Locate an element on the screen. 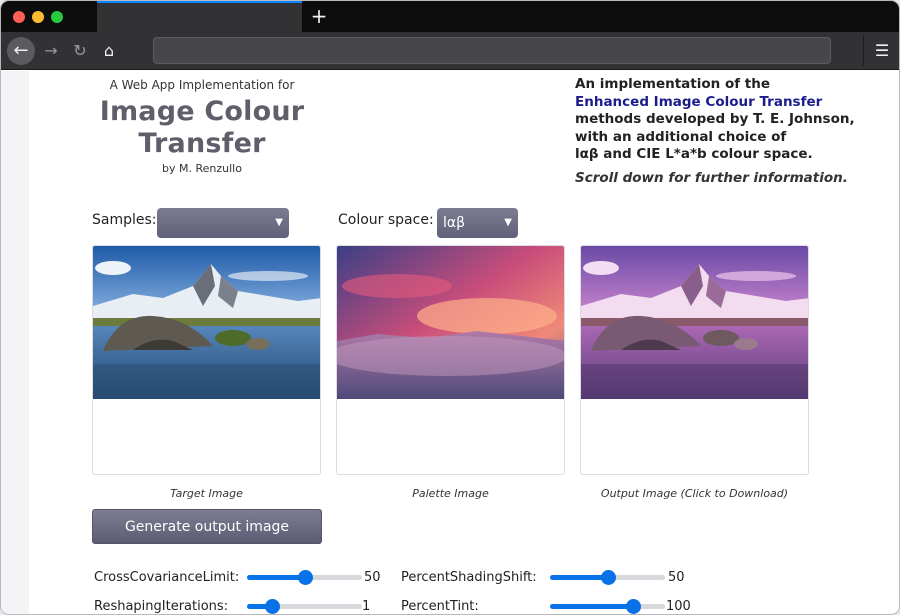 The image size is (900, 615). reshaping-iterations-label: ReshapingIterations: is located at coordinates (161, 606).